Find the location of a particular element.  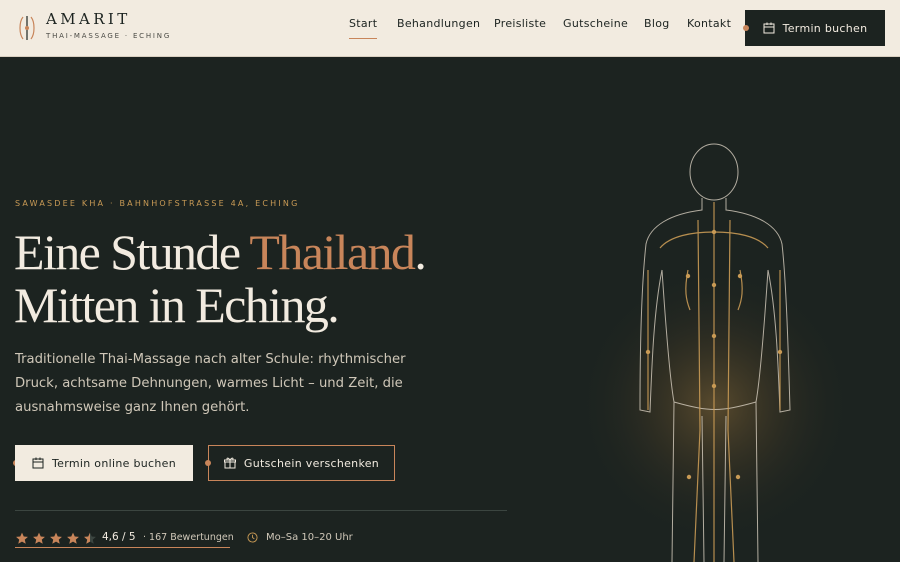

rating-link-underline is located at coordinates (122, 547).